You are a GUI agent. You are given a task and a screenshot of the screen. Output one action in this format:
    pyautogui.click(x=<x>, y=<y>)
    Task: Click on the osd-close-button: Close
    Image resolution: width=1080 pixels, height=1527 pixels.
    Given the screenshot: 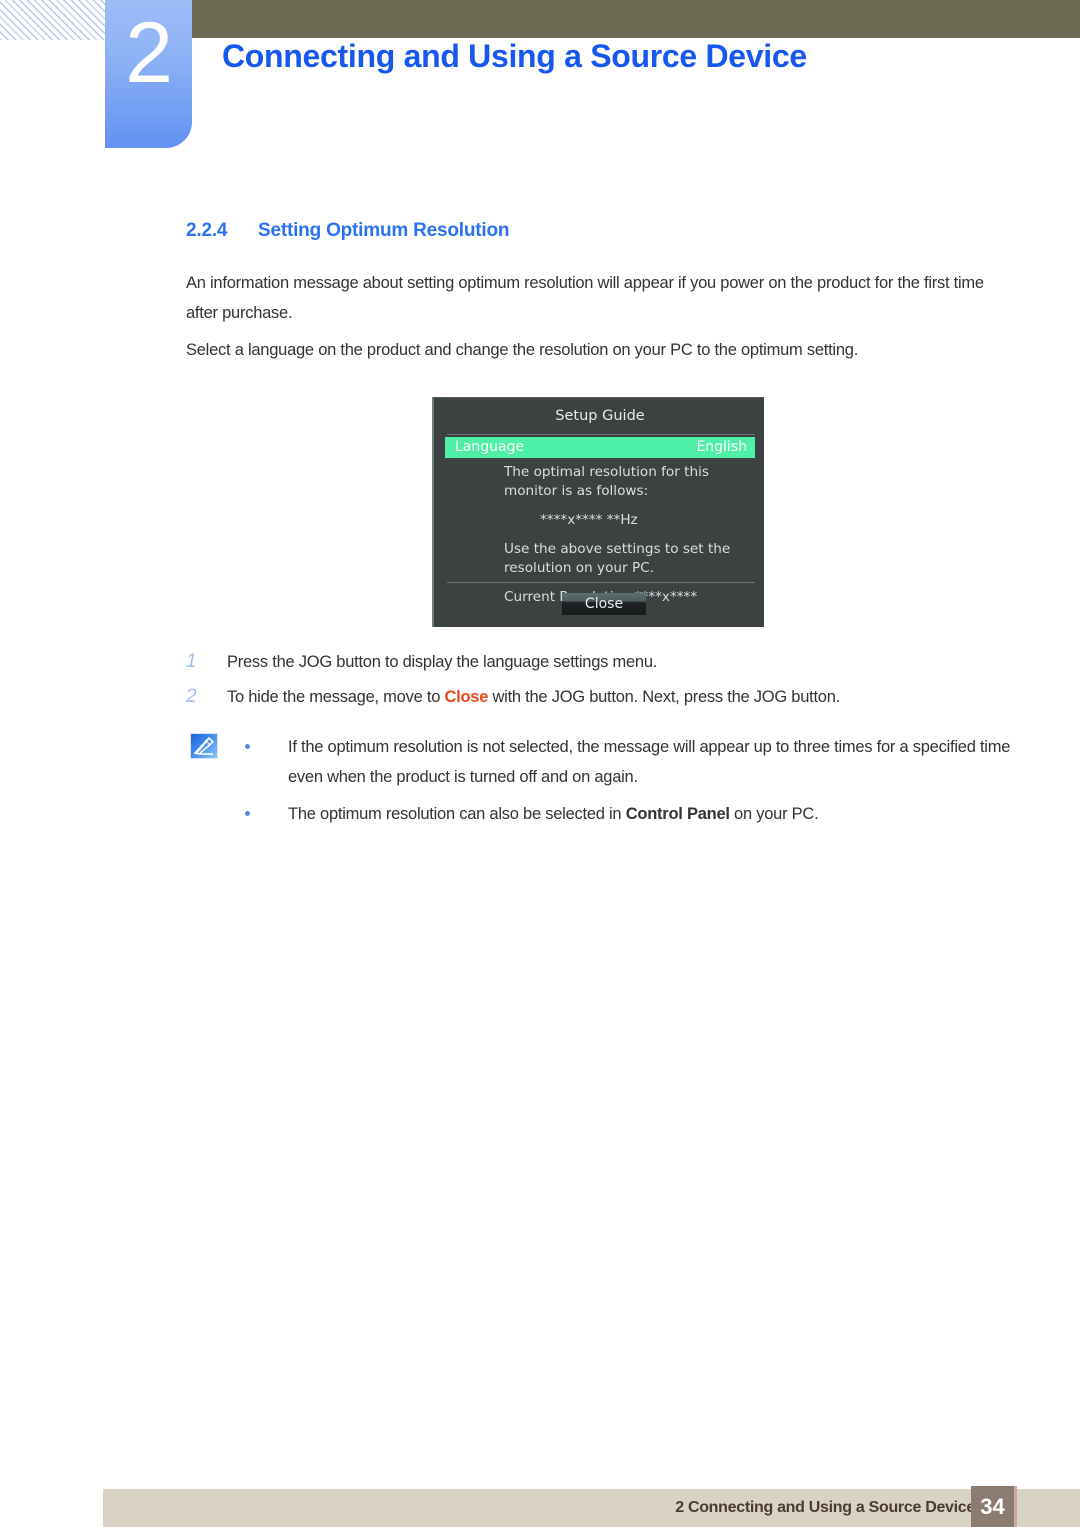 What is the action you would take?
    pyautogui.click(x=604, y=604)
    